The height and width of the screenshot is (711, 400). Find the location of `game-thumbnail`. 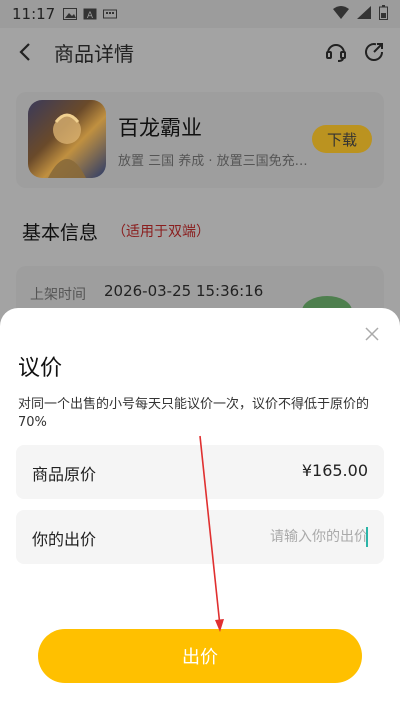

game-thumbnail is located at coordinates (67, 139).